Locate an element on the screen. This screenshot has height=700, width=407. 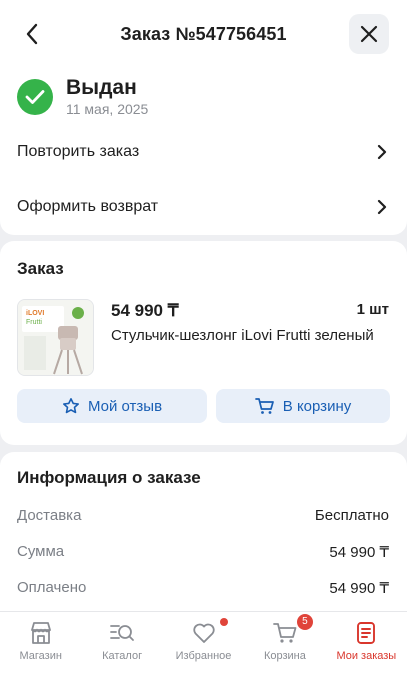
tab-my-orders: Мои заказы is located at coordinates (366, 656).